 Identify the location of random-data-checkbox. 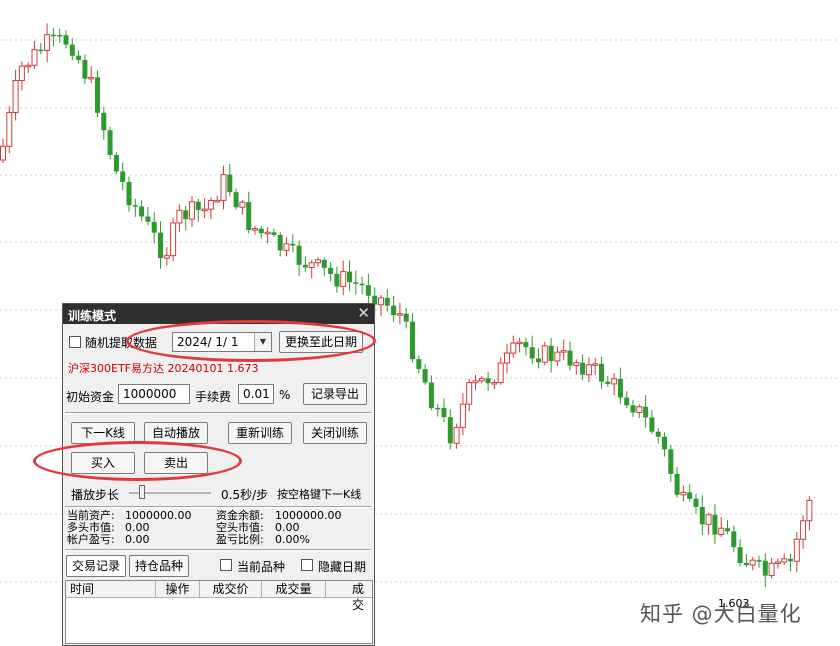
(75, 342).